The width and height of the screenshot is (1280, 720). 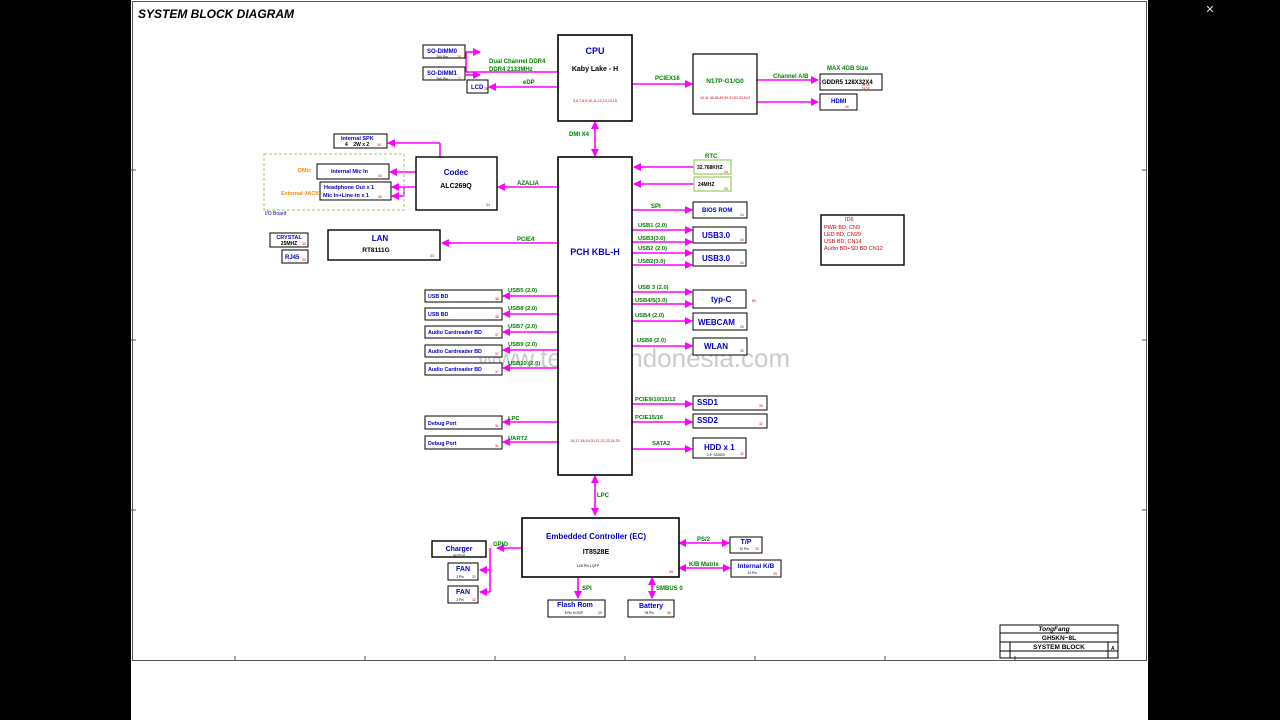 What do you see at coordinates (432, 256) in the screenshot?
I see `lan-pin: 33` at bounding box center [432, 256].